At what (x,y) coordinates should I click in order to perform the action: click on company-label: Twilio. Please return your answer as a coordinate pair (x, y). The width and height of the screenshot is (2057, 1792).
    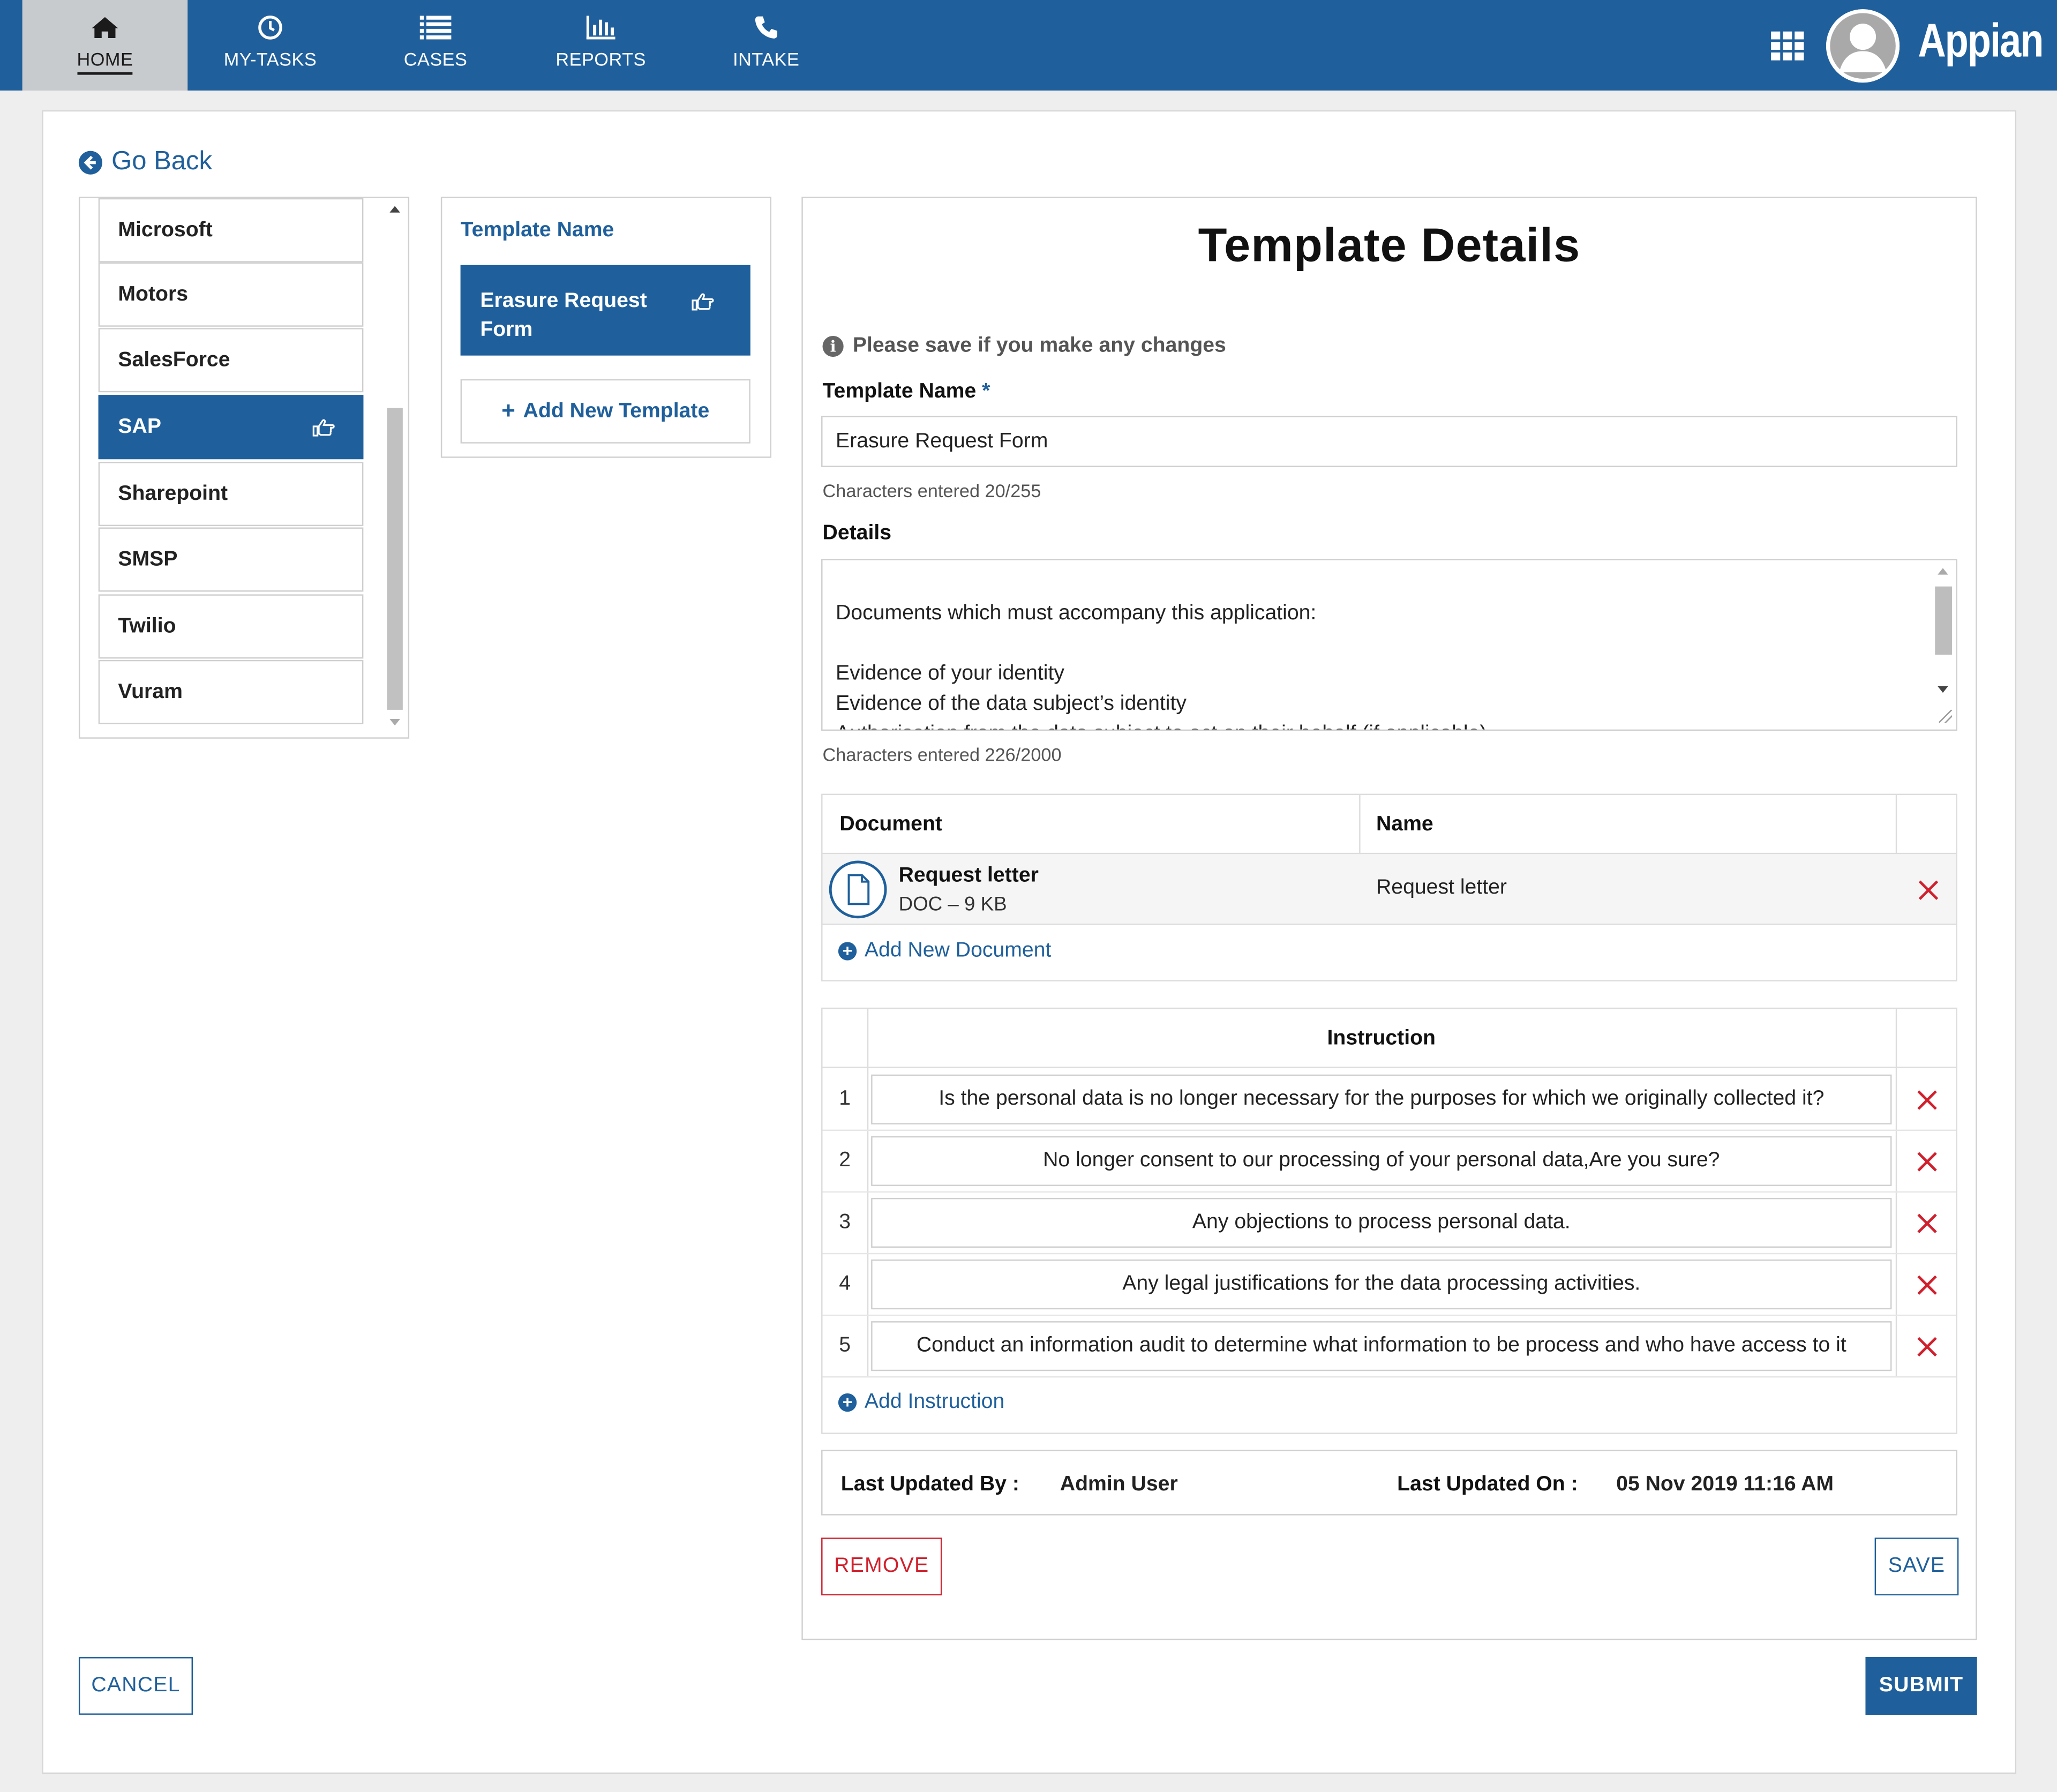
    Looking at the image, I should click on (147, 625).